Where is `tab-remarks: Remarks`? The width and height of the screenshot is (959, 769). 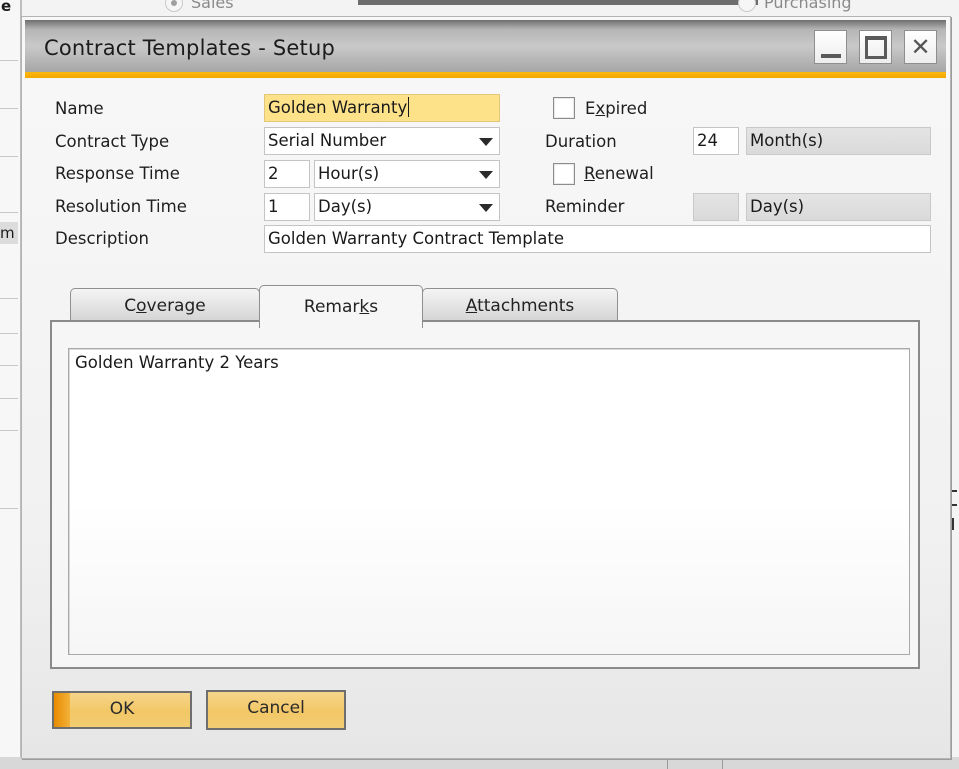
tab-remarks: Remarks is located at coordinates (341, 306).